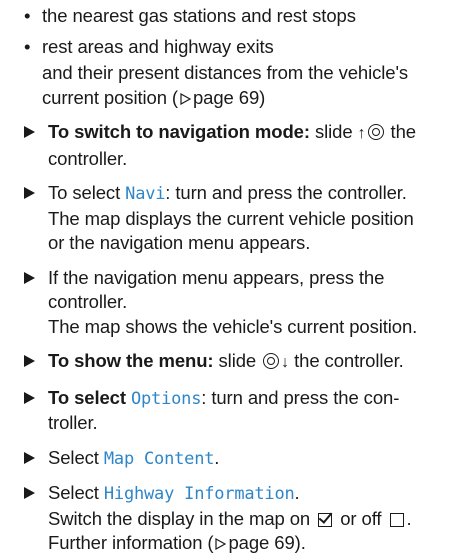  Describe the element at coordinates (145, 194) in the screenshot. I see `menu-item-navi: Navi` at that location.